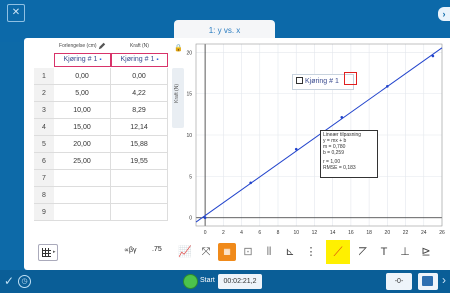 This screenshot has width=450, height=293. Describe the element at coordinates (82, 127) in the screenshot. I see `cell-x: 15,00` at that location.